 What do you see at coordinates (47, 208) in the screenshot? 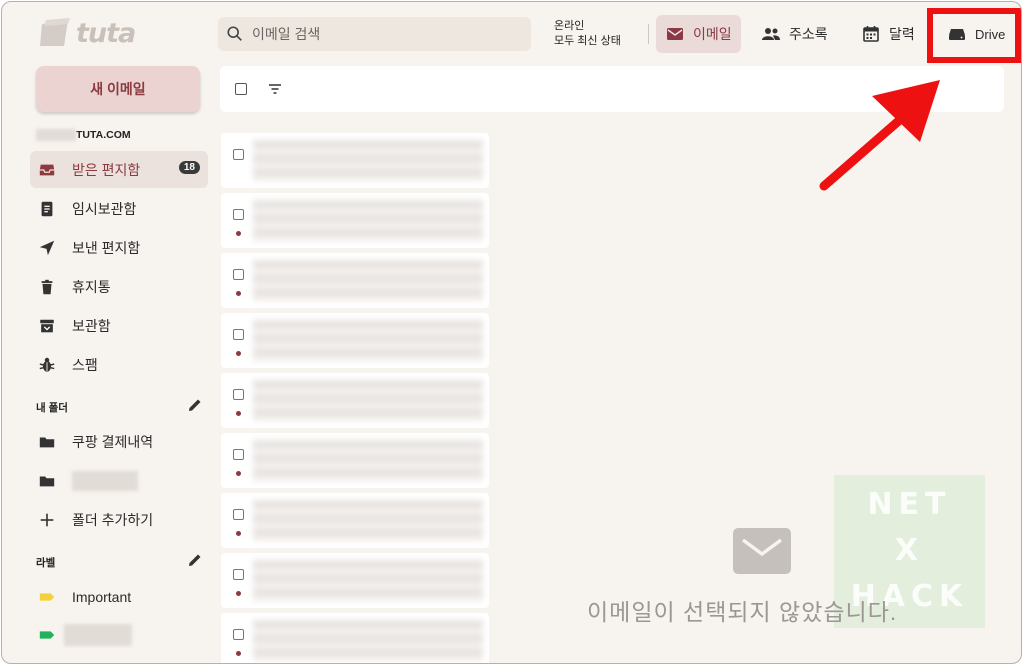
I see `draft-icon` at bounding box center [47, 208].